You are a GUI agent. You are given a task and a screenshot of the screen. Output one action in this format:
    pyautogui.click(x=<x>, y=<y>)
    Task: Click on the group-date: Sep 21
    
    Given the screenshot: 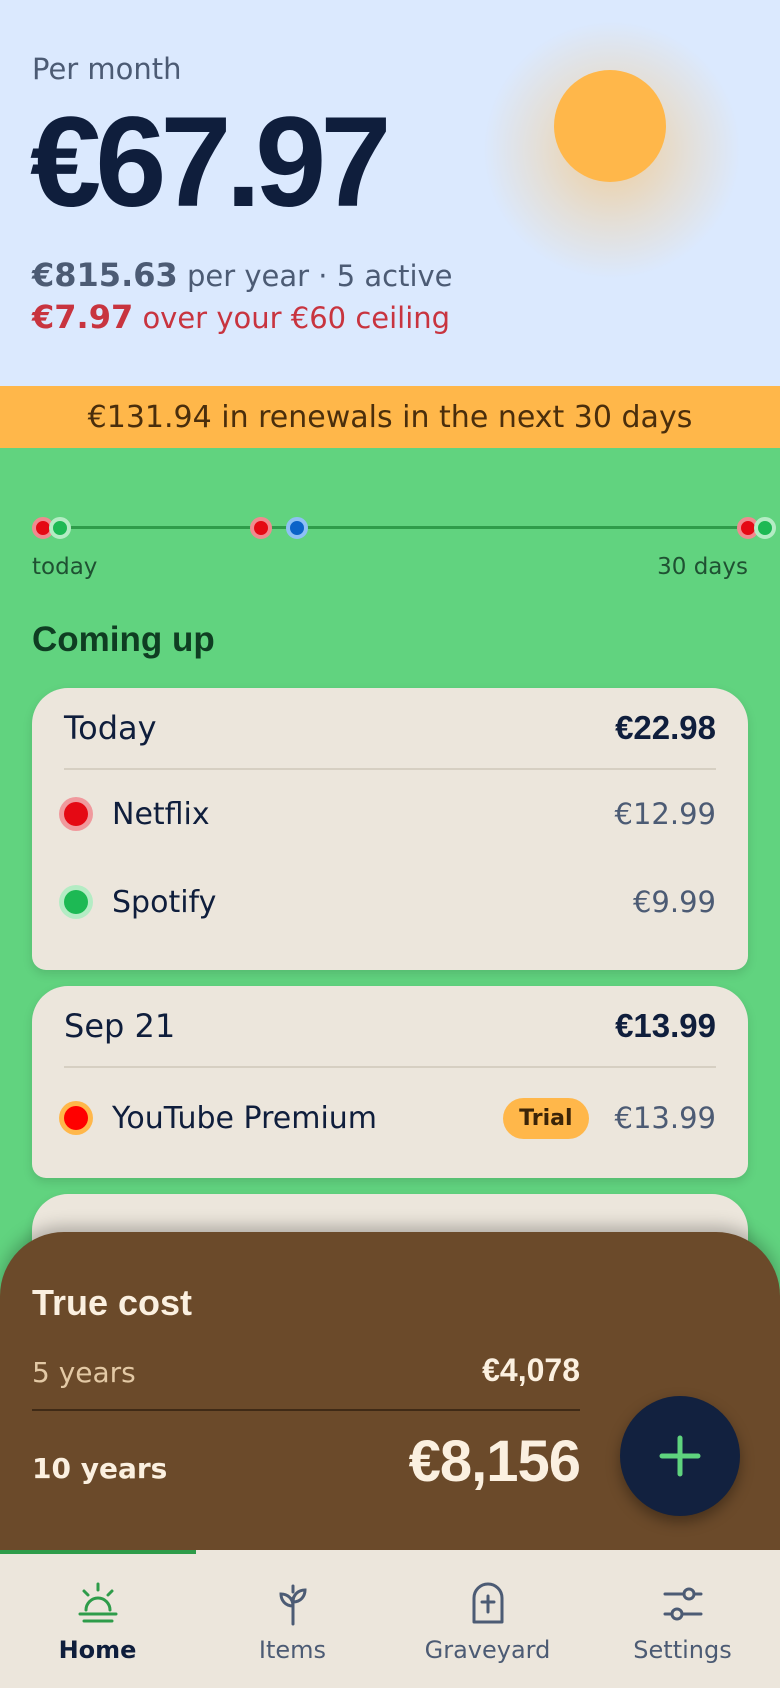 What is the action you would take?
    pyautogui.click(x=120, y=1026)
    